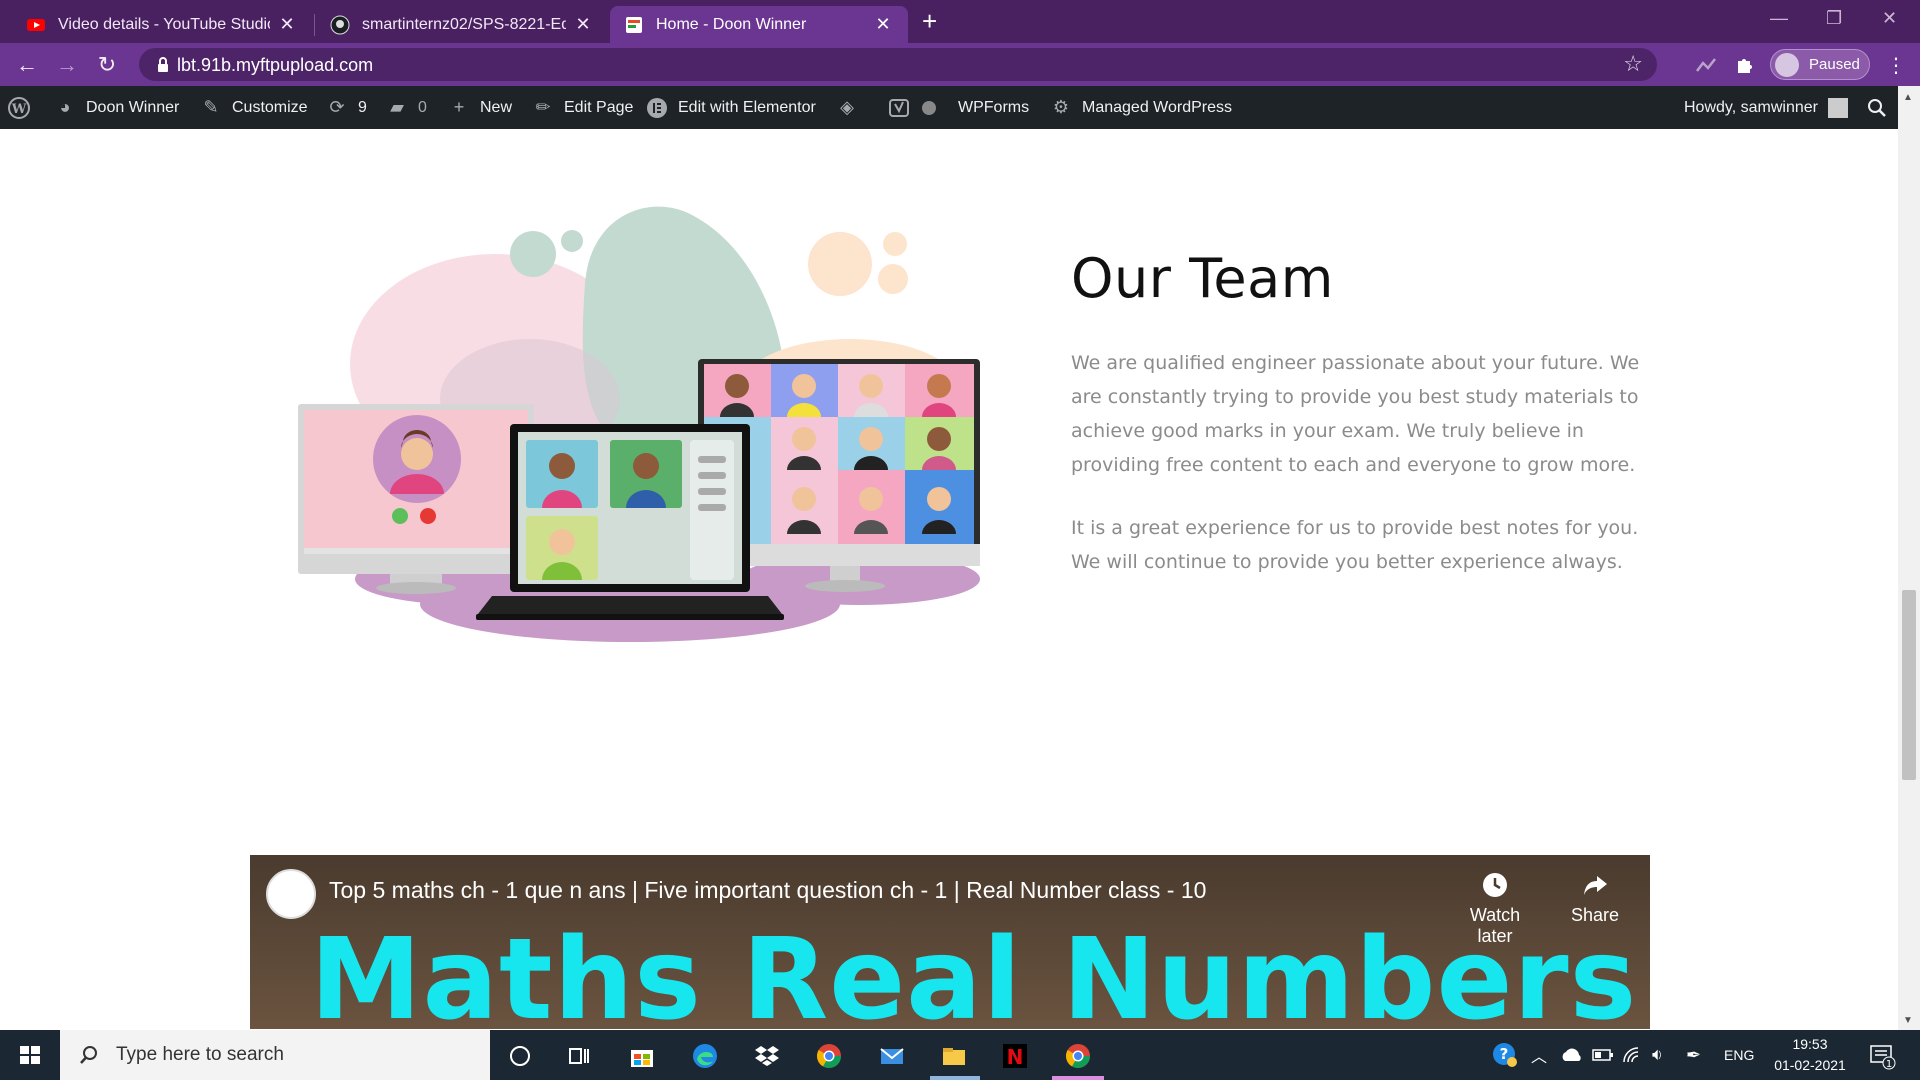  Describe the element at coordinates (67, 65) in the screenshot. I see `forward-icon: →` at that location.